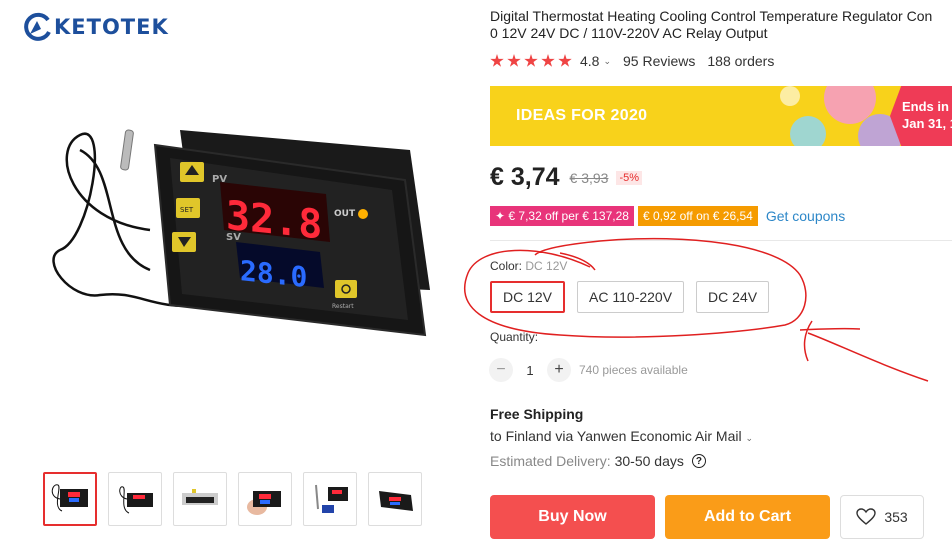 This screenshot has width=952, height=555. I want to click on color-label: Color: DC 12V, so click(528, 266).